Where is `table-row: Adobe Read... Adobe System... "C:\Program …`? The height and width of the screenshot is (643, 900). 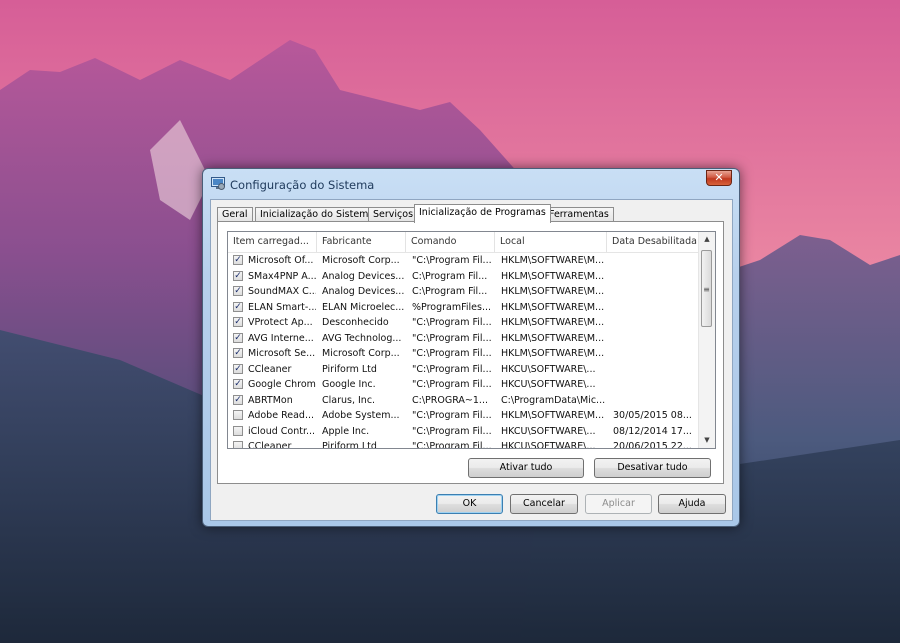 table-row: Adobe Read... Adobe System... "C:\Program … is located at coordinates (464, 416).